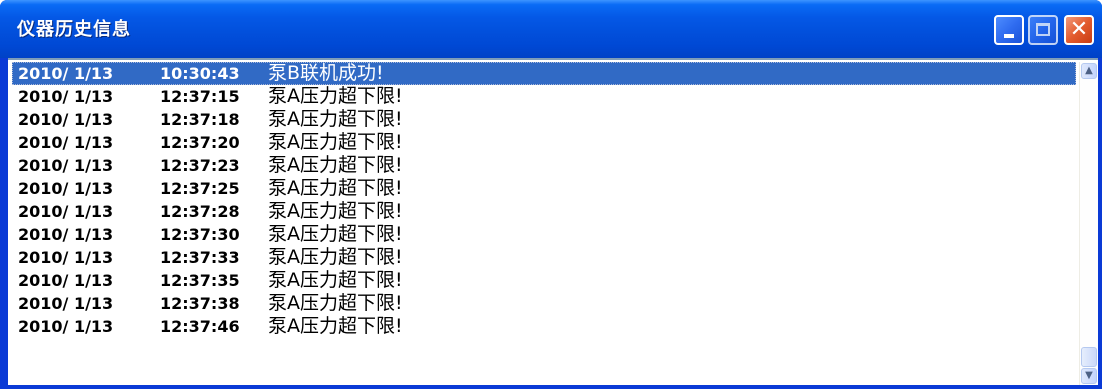 Image resolution: width=1102 pixels, height=389 pixels. What do you see at coordinates (1089, 357) in the screenshot?
I see `scrollbar-thumb` at bounding box center [1089, 357].